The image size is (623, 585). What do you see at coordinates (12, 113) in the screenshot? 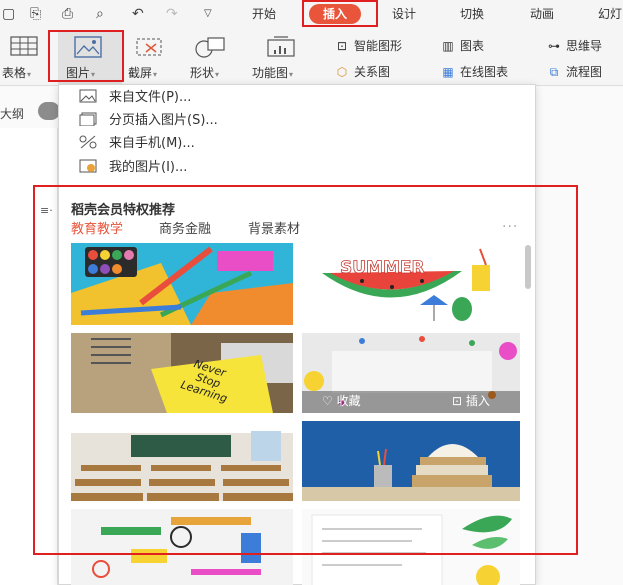
I see `outline-tab: 大纲` at bounding box center [12, 113].